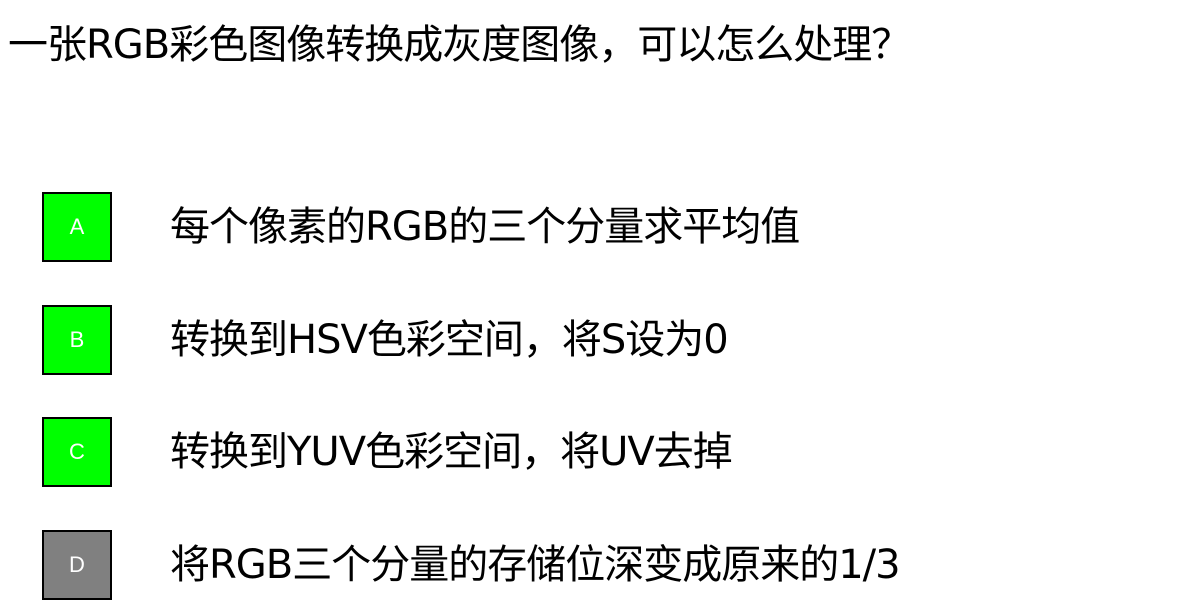 The image size is (1179, 605). I want to click on option-a-badge: A, so click(77, 227).